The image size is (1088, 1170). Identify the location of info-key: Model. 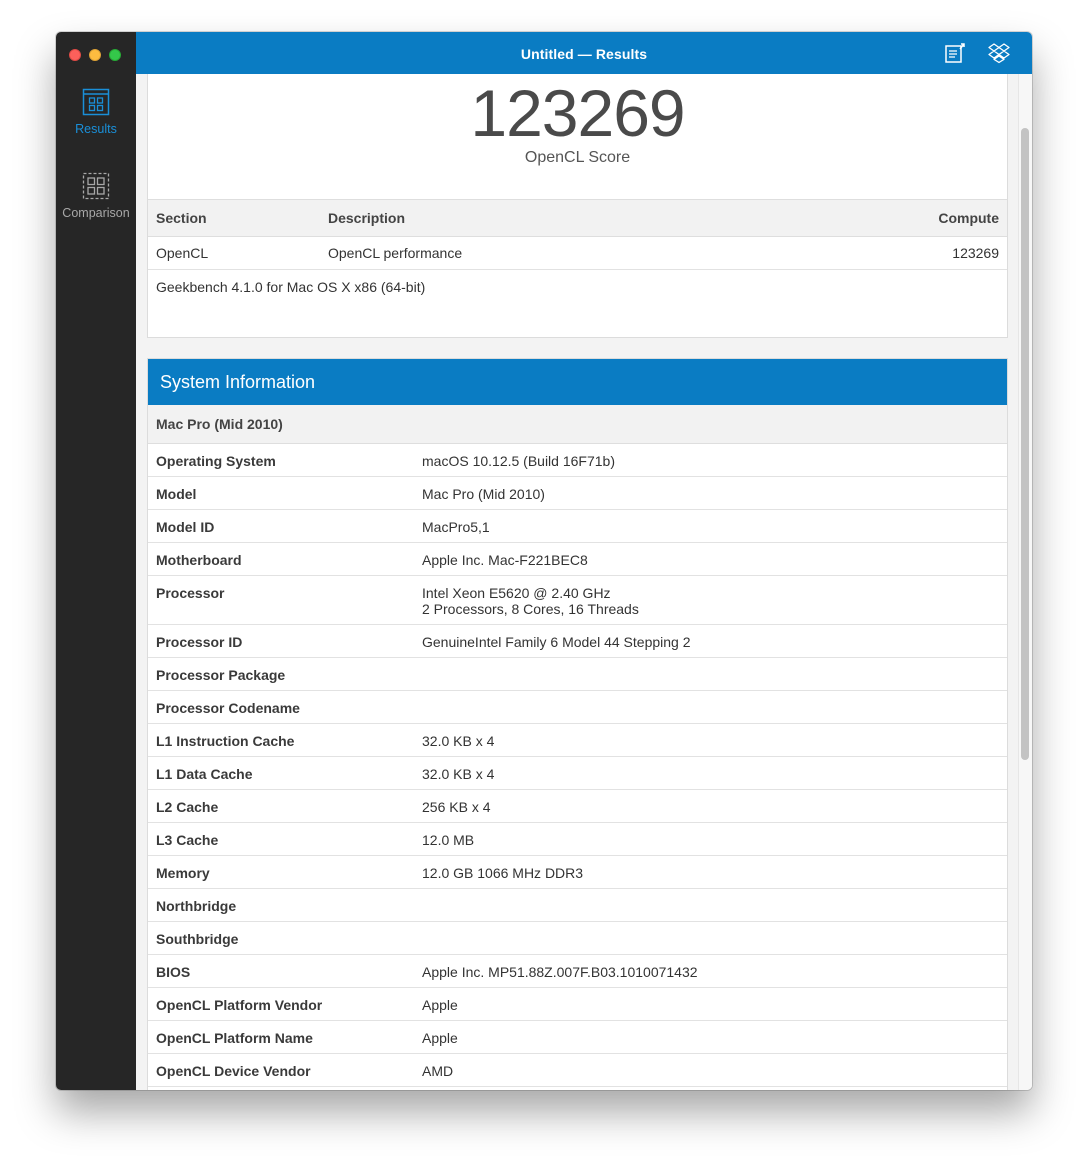
(176, 494).